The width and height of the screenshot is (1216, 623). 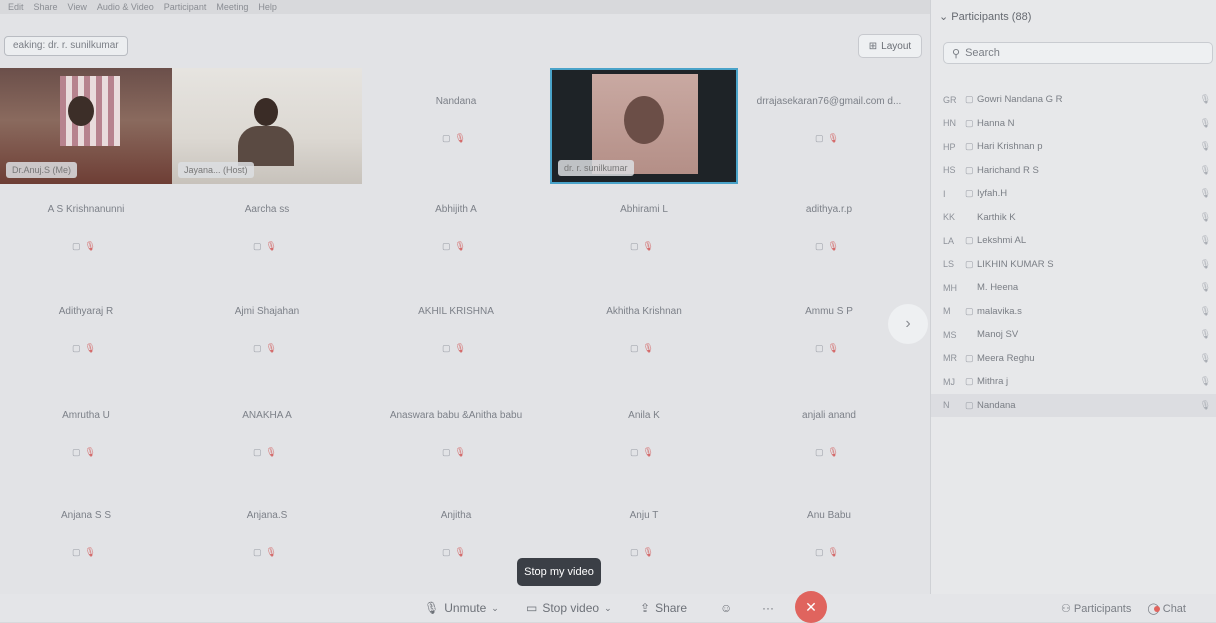 What do you see at coordinates (456, 440) in the screenshot?
I see `participant-tile: Anaswara babu &Anitha babu ▢🎙︎` at bounding box center [456, 440].